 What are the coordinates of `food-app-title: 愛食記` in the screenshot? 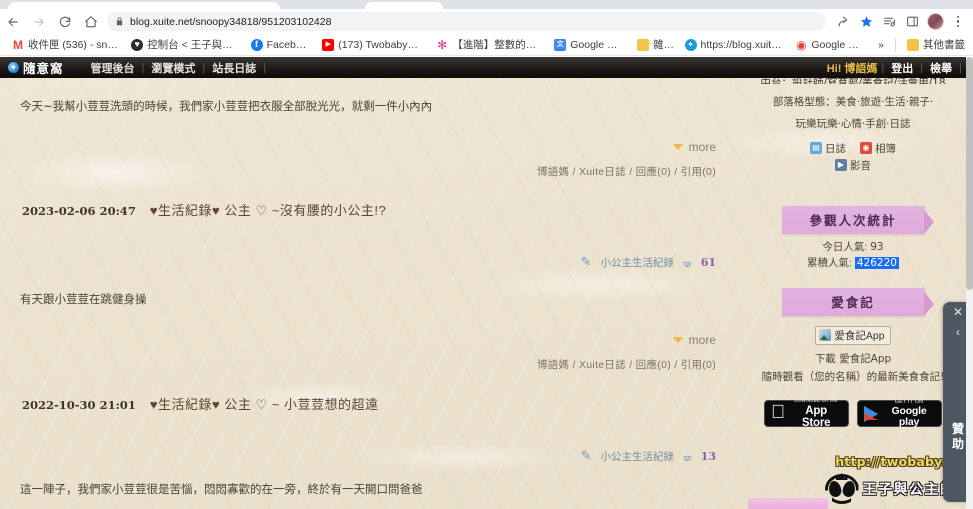 It's located at (858, 301).